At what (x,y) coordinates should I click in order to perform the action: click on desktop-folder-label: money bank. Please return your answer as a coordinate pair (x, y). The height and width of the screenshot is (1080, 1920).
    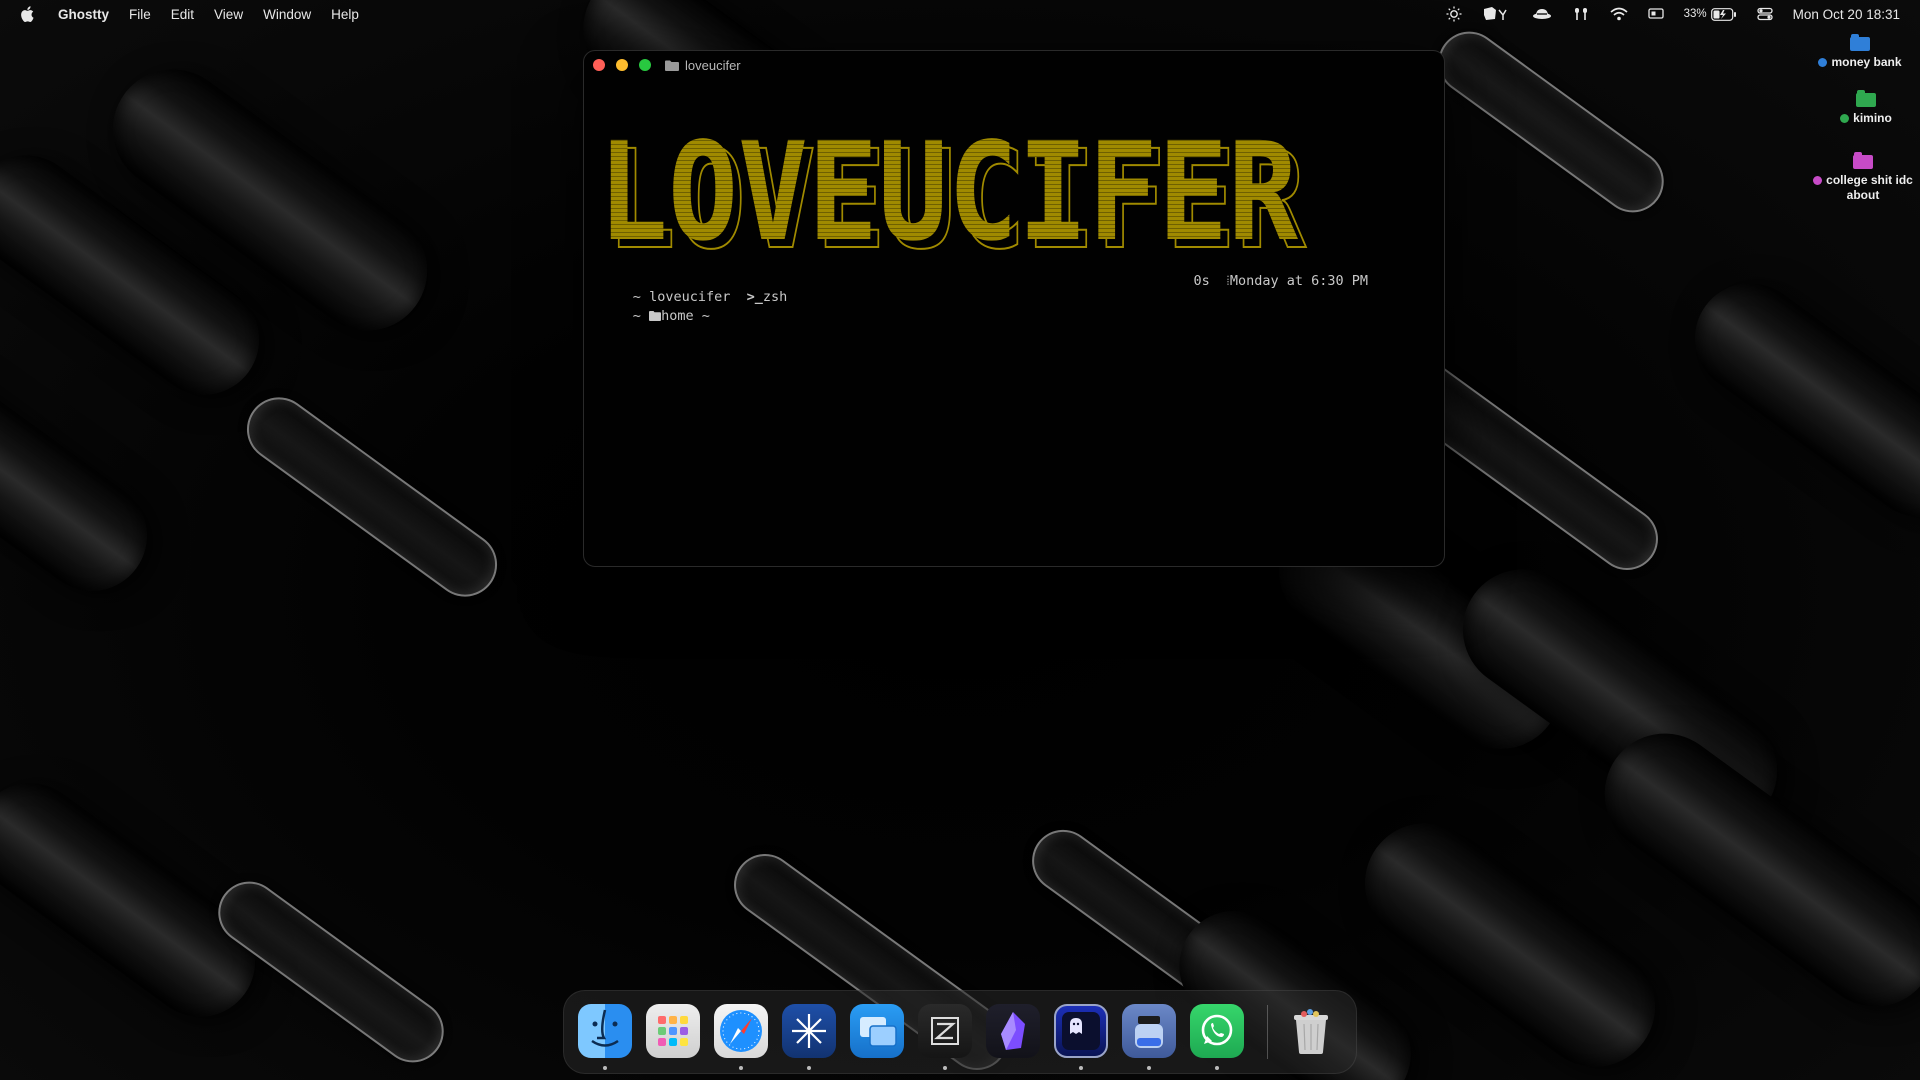
    Looking at the image, I should click on (1866, 62).